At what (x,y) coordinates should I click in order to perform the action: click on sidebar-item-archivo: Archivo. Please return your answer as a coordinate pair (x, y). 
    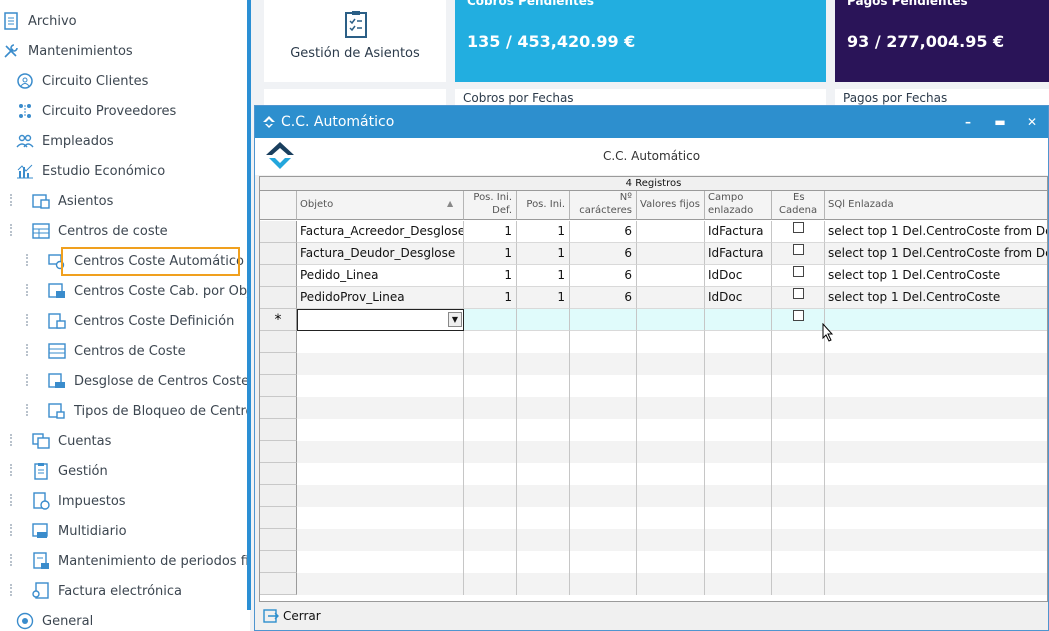
    Looking at the image, I should click on (39, 21).